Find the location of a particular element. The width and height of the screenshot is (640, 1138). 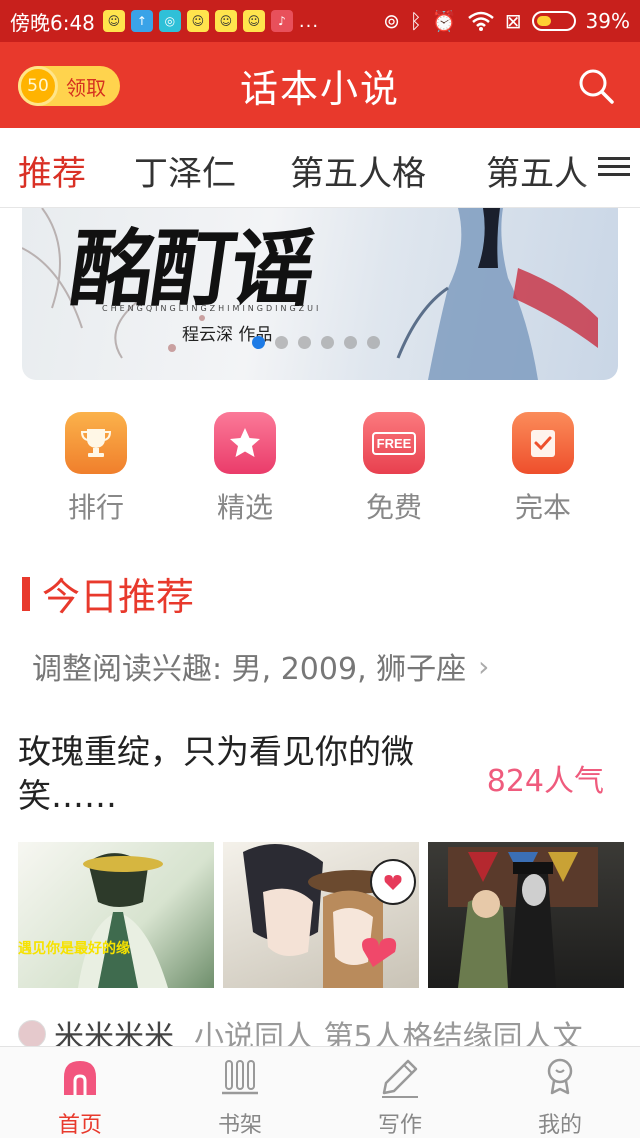

featured-label: 精选 is located at coordinates (244, 507).